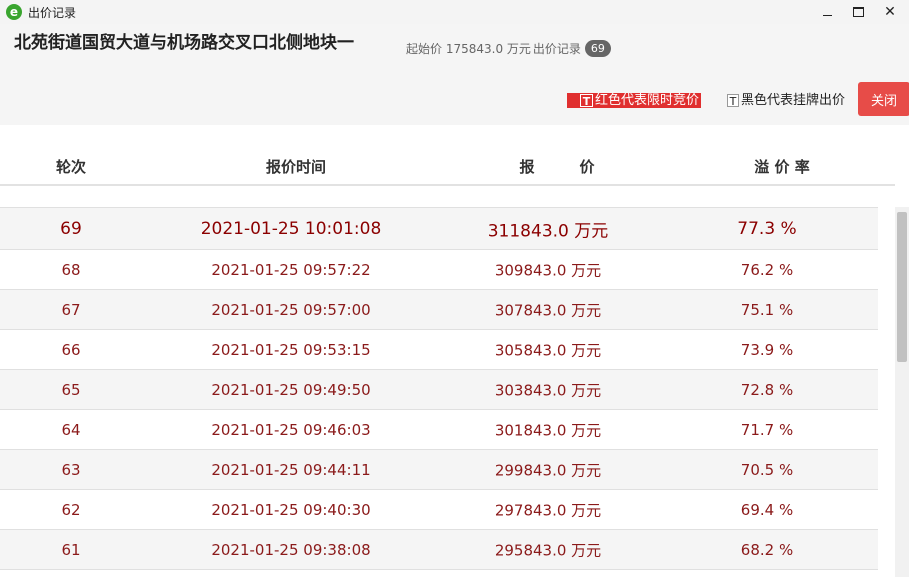 The image size is (909, 577). What do you see at coordinates (827, 15) in the screenshot?
I see `minimize-icon` at bounding box center [827, 15].